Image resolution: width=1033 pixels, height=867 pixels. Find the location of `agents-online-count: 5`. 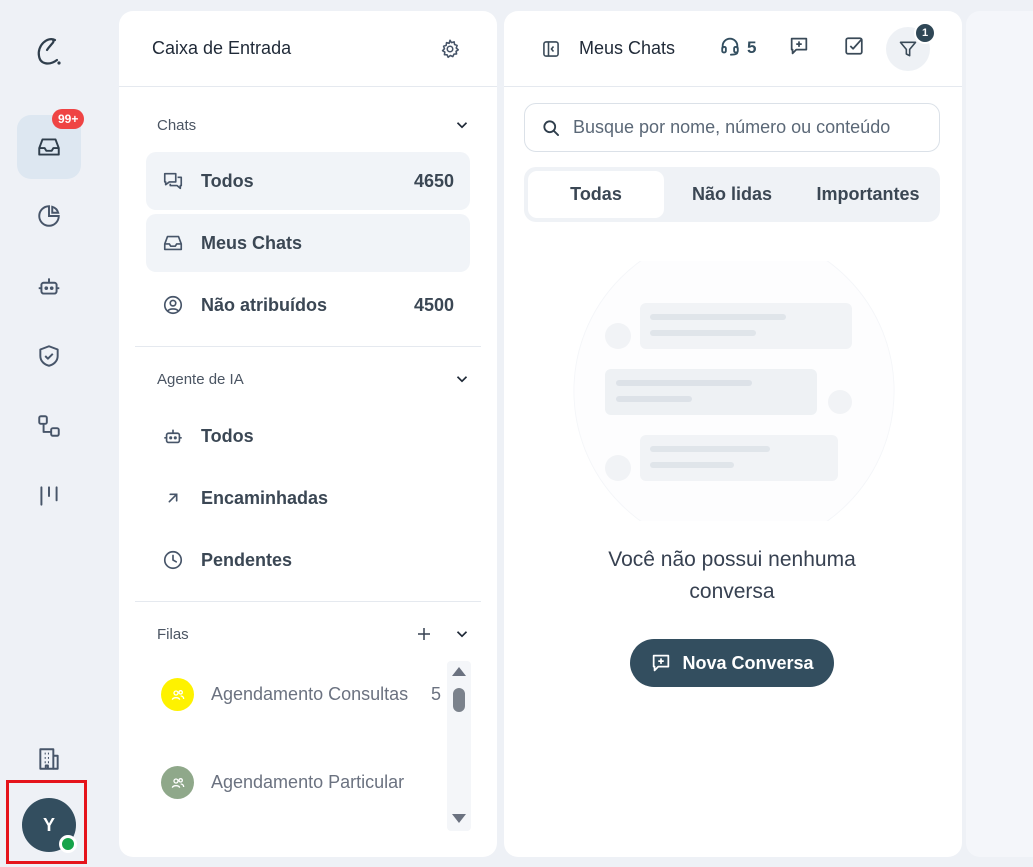

agents-online-count: 5 is located at coordinates (752, 47).